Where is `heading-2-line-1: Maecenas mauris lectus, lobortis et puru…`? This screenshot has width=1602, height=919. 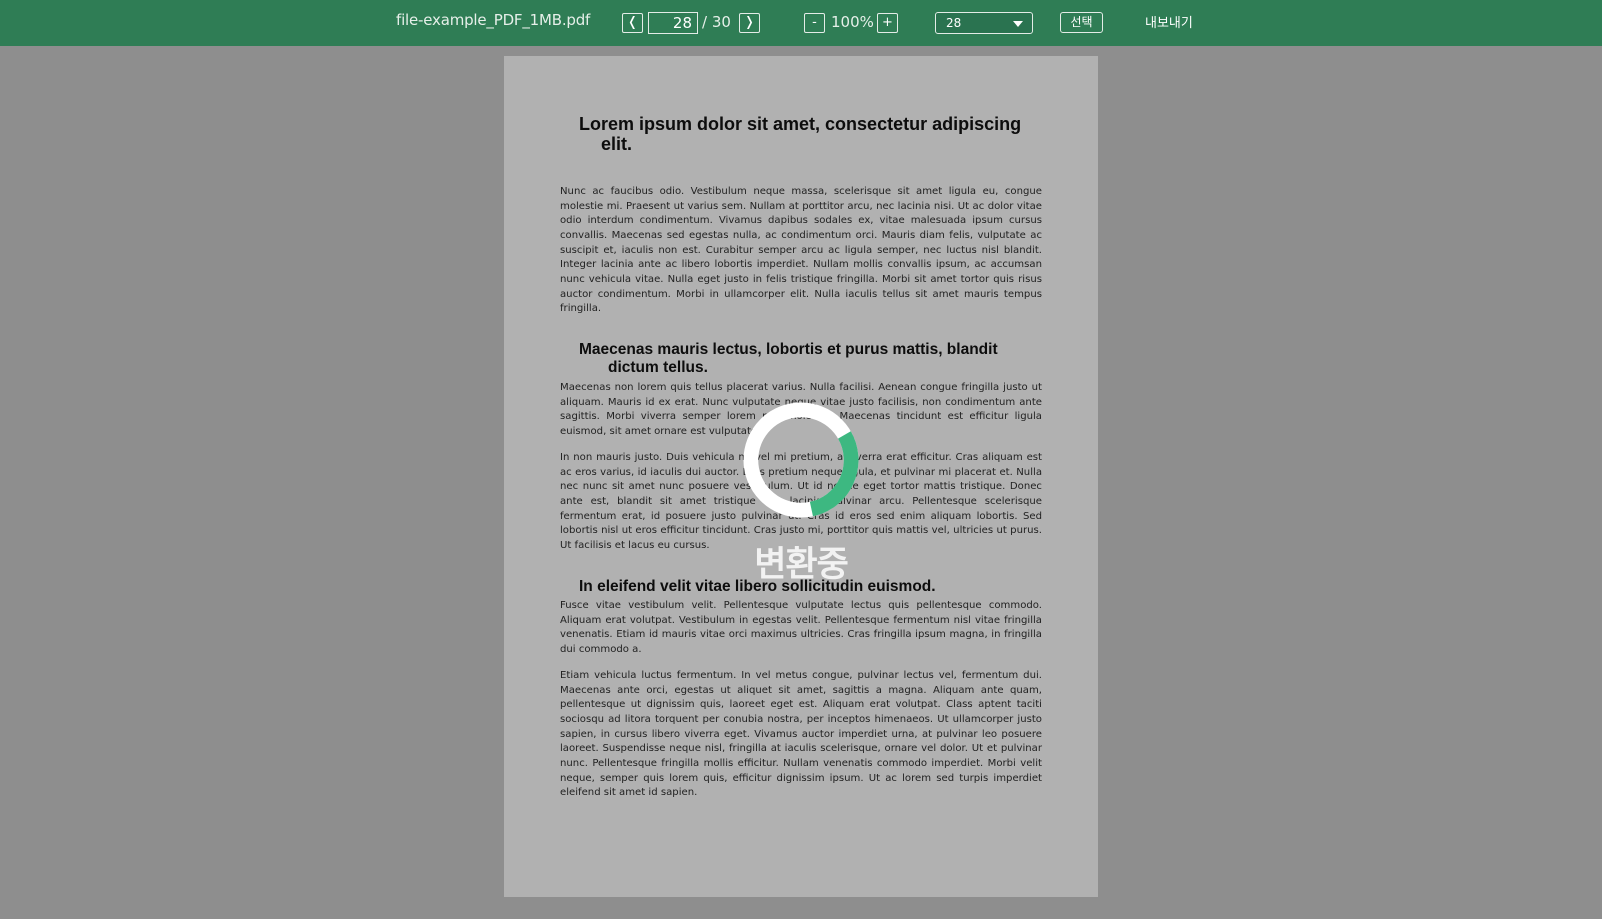
heading-2-line-1: Maecenas mauris lectus, lobortis et puru… is located at coordinates (788, 349).